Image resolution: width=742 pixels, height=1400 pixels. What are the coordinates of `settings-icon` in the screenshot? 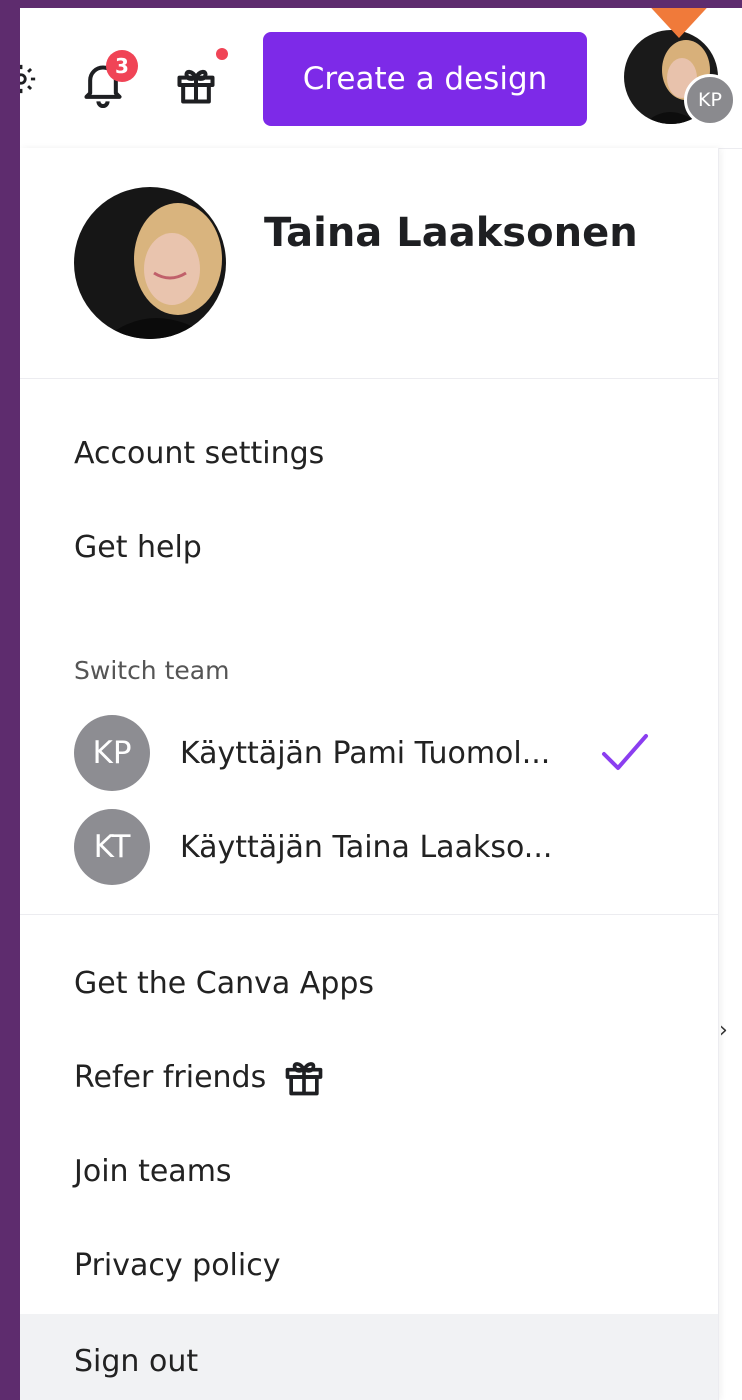 It's located at (29, 79).